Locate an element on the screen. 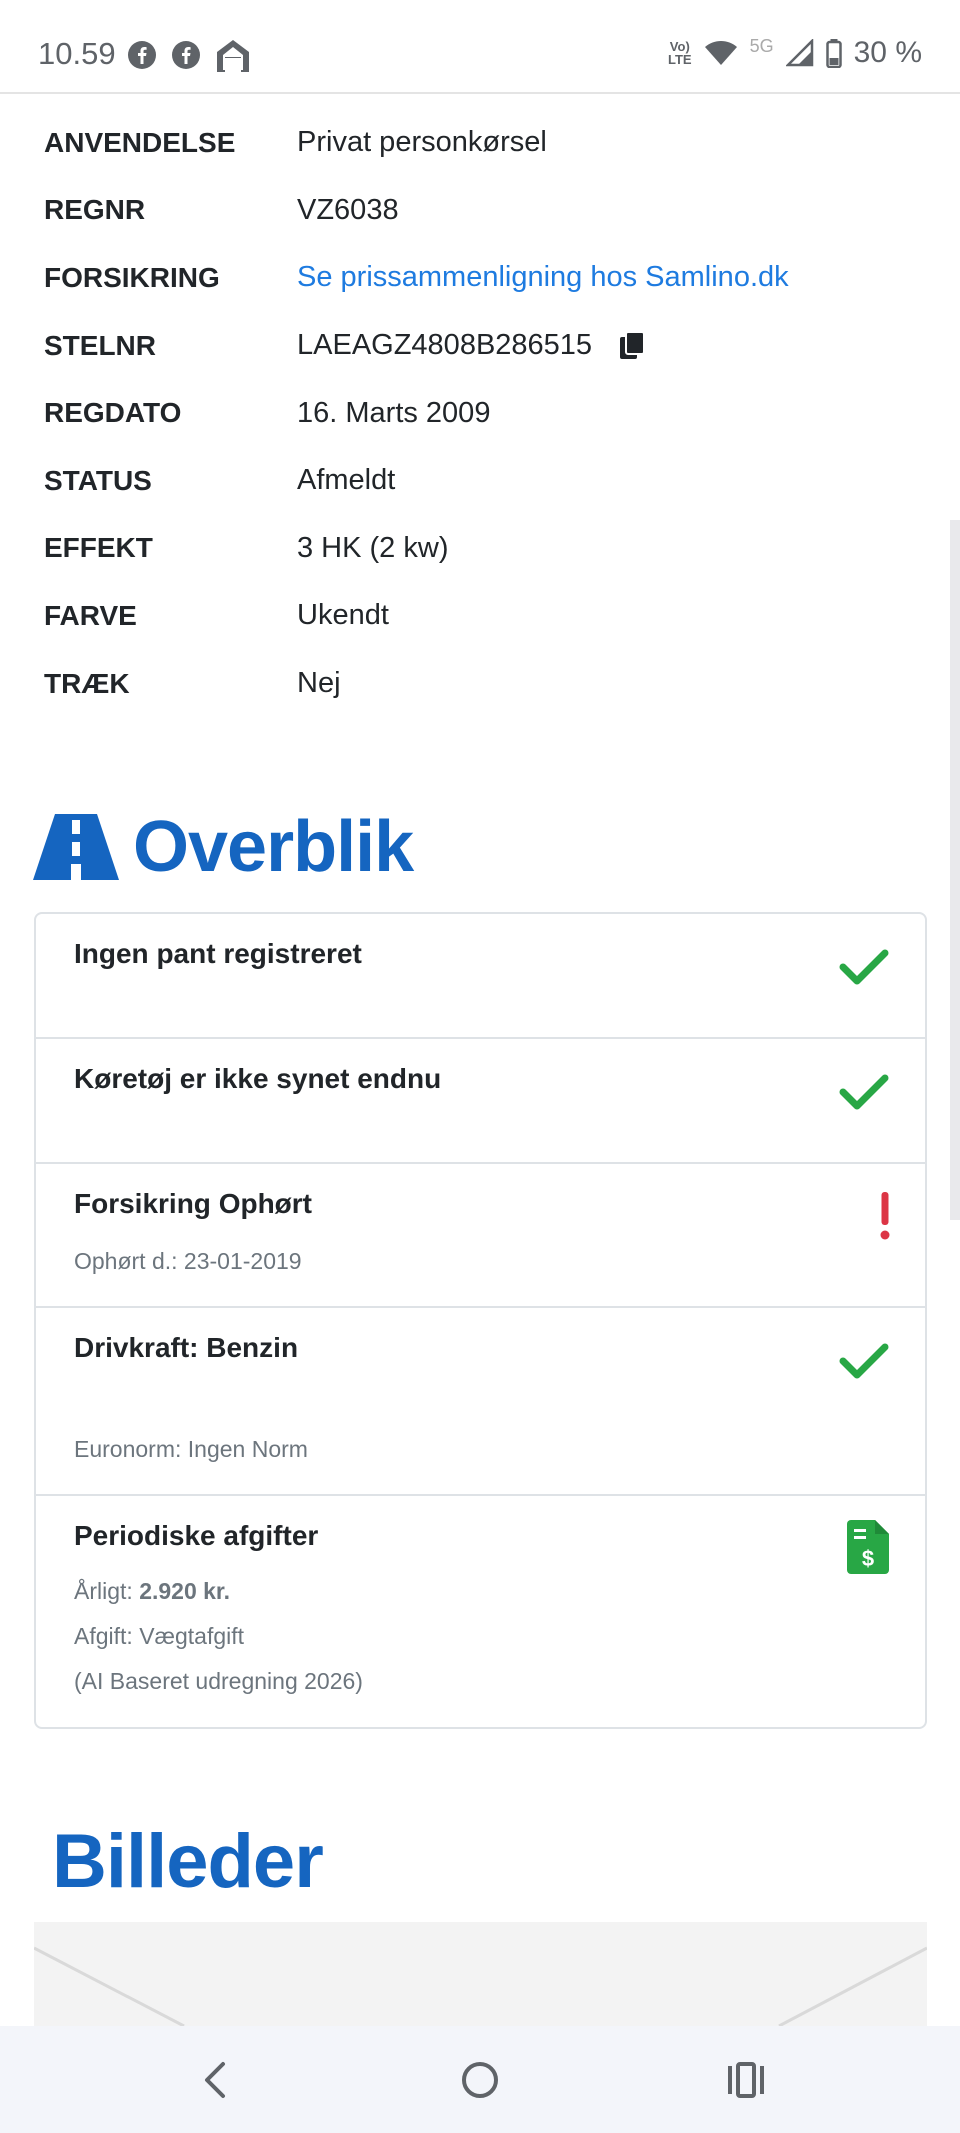 The image size is (960, 2133). overview-heading: Overblik is located at coordinates (223, 847).